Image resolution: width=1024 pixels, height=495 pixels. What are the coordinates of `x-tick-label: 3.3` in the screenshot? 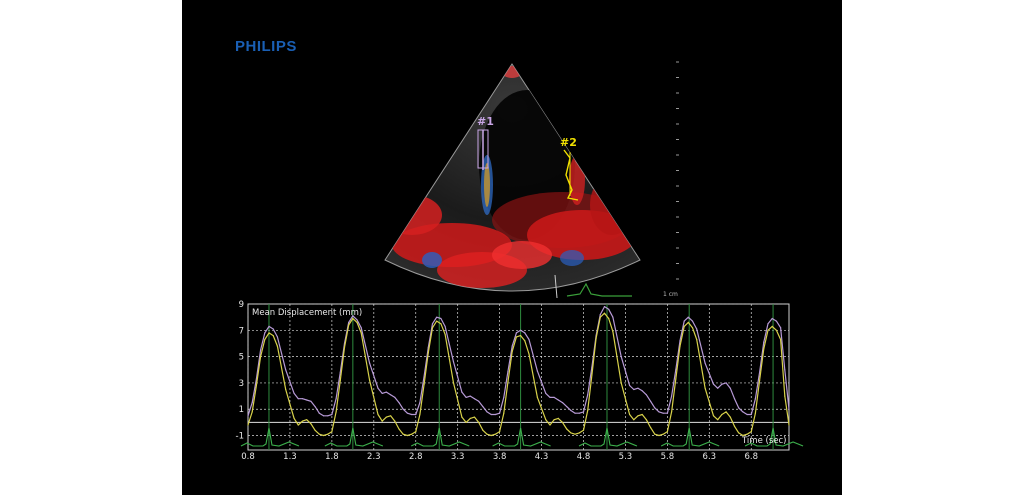 It's located at (458, 456).